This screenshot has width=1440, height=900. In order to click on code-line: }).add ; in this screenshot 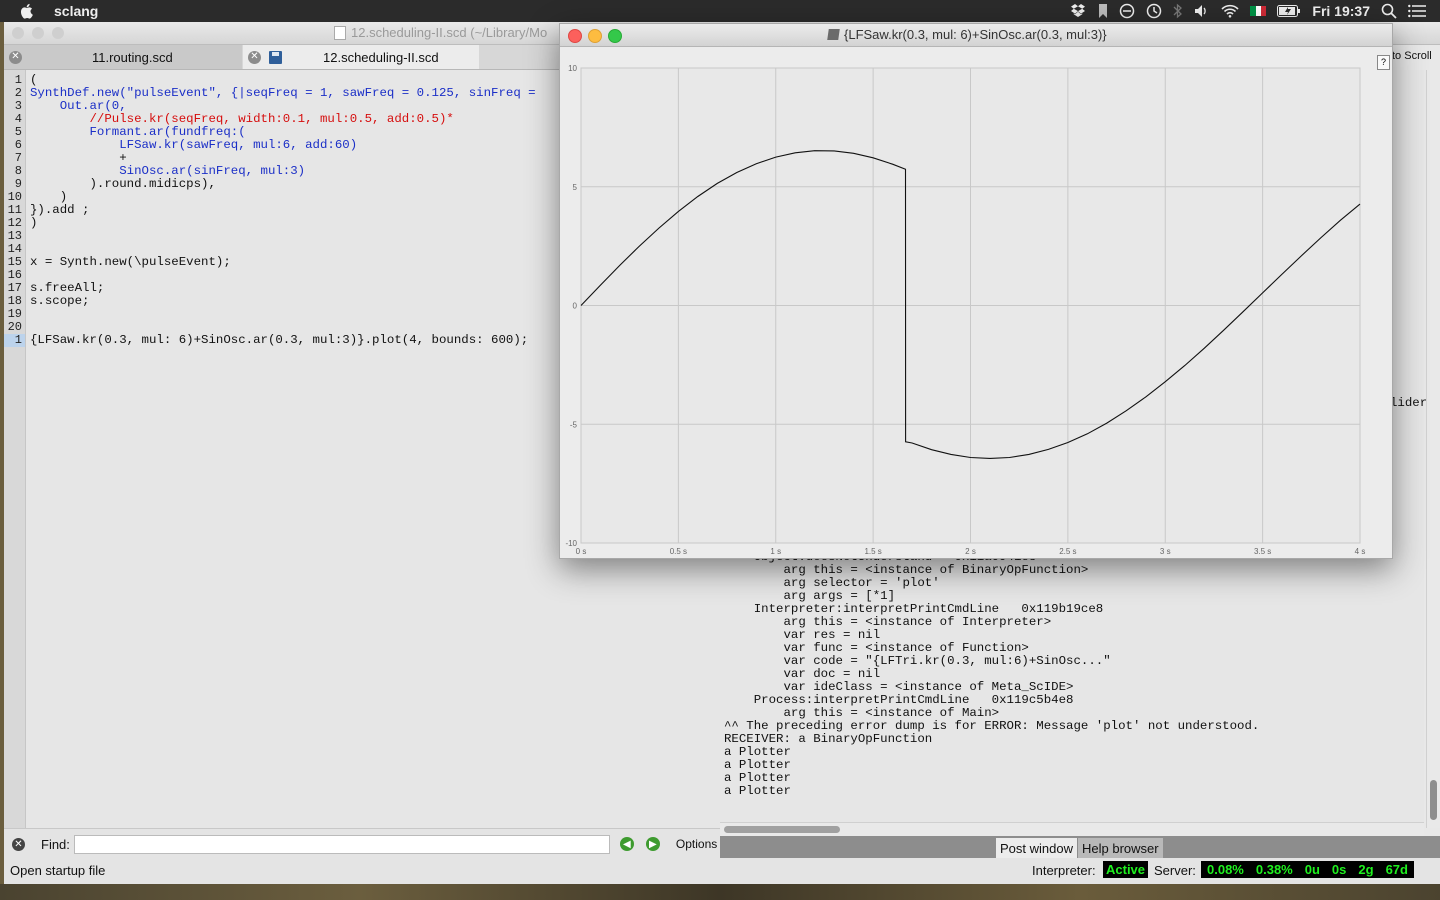, I will do `click(60, 210)`.